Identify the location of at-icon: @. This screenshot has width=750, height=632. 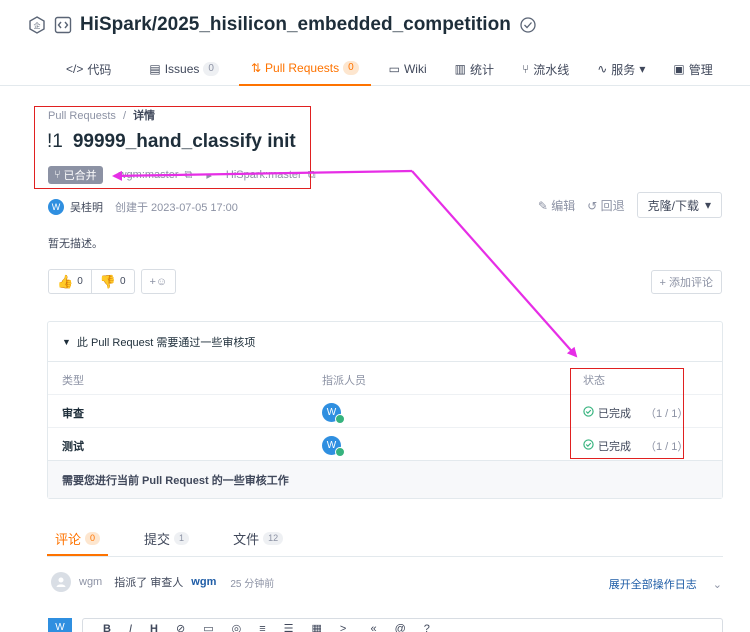
(400, 627).